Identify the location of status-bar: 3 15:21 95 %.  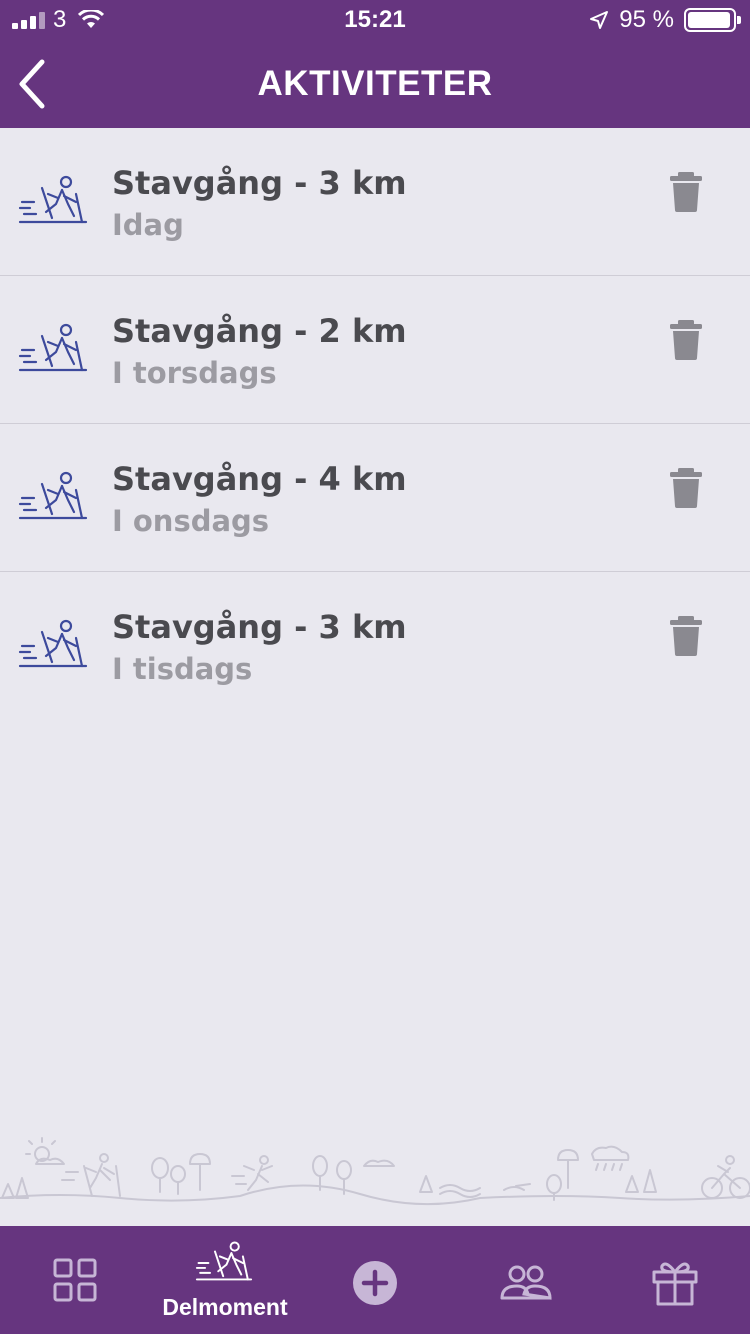
(375, 20).